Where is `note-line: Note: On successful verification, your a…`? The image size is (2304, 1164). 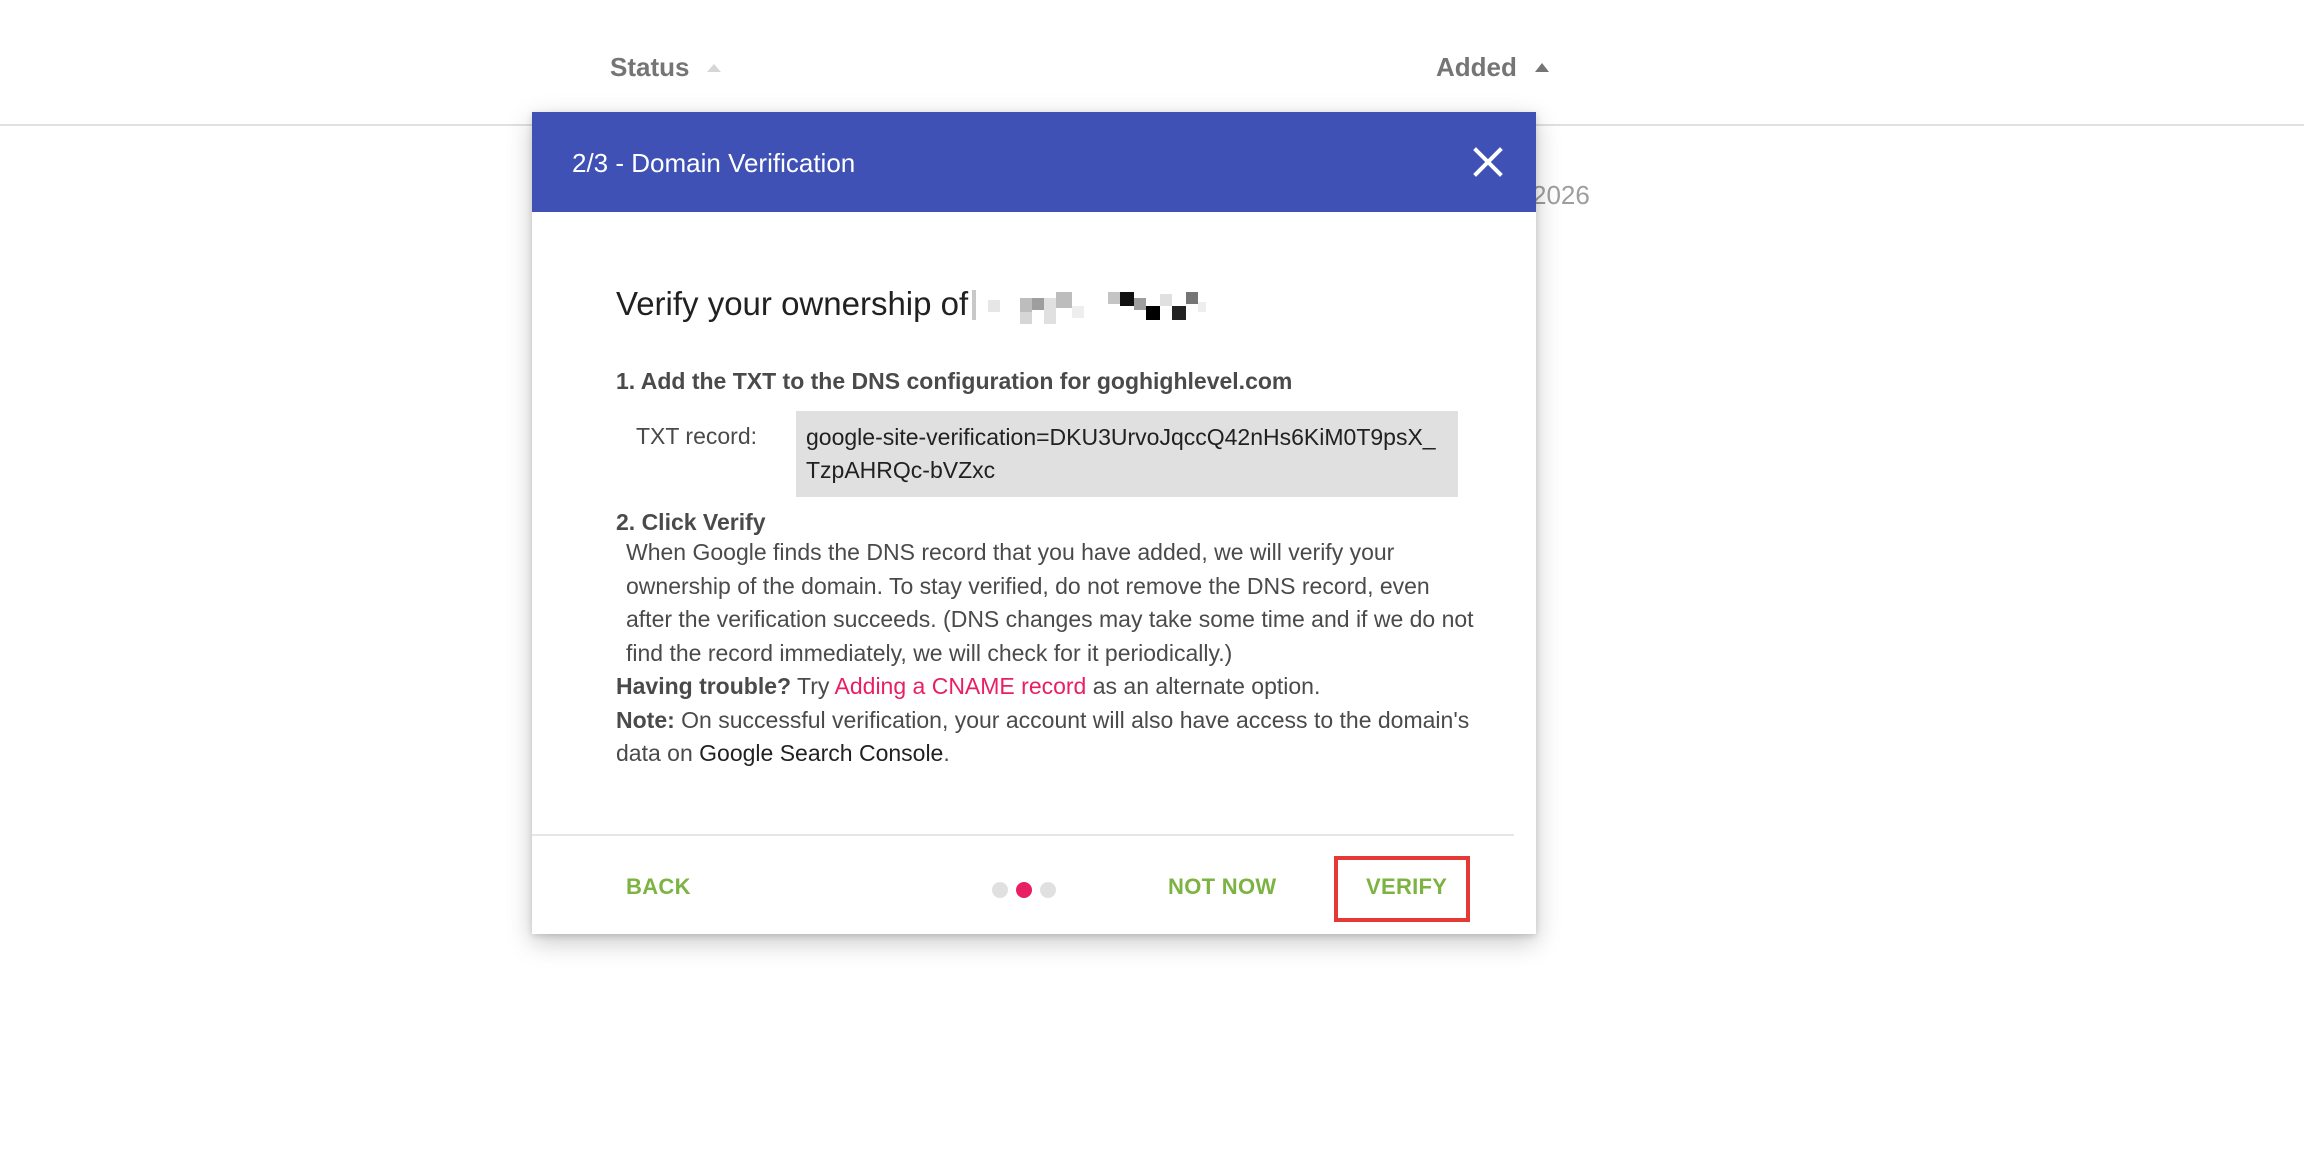
note-line: Note: On successful verification, your a… is located at coordinates (1046, 737).